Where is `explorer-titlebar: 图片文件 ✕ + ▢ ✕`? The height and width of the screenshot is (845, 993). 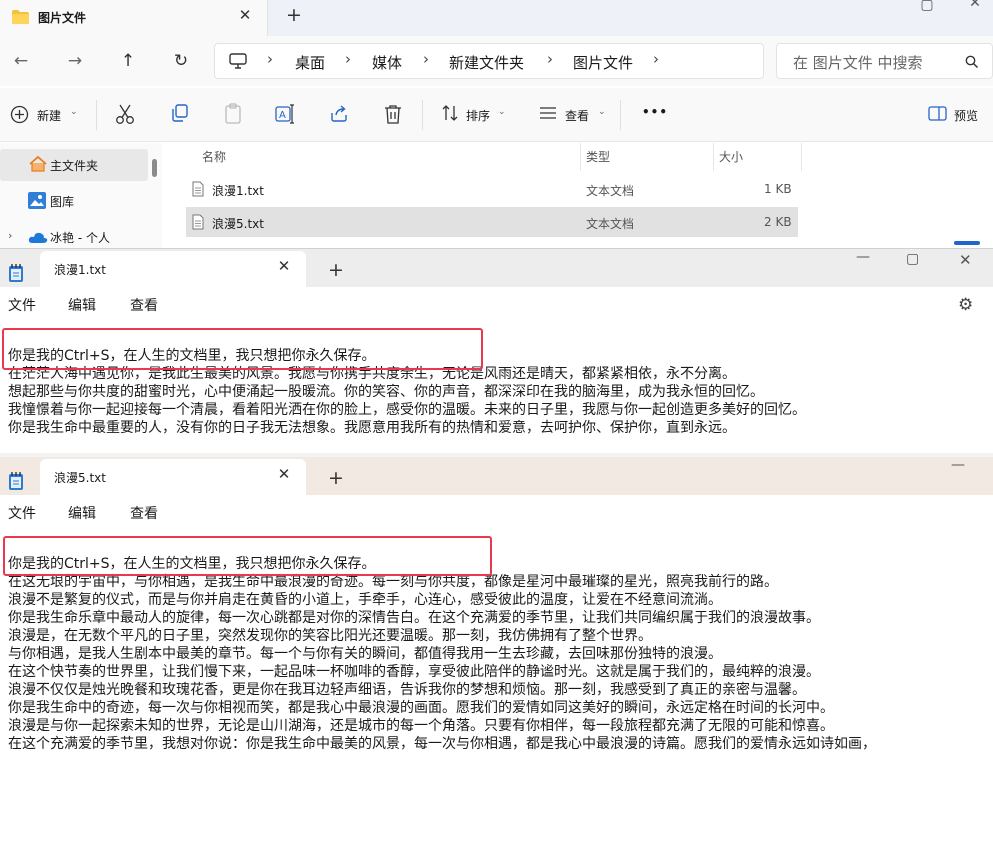
explorer-titlebar: 图片文件 ✕ + ▢ ✕ is located at coordinates (496, 18).